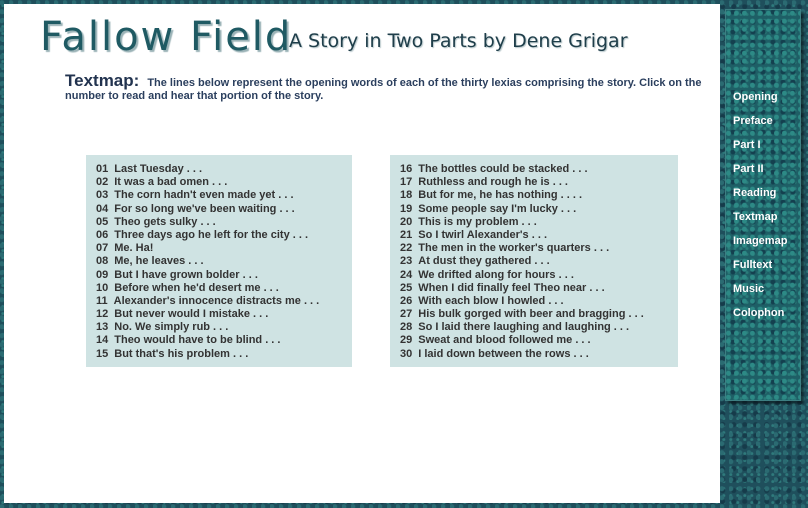 Image resolution: width=808 pixels, height=508 pixels. I want to click on lexia-text: At dust they gathered . . ., so click(484, 261).